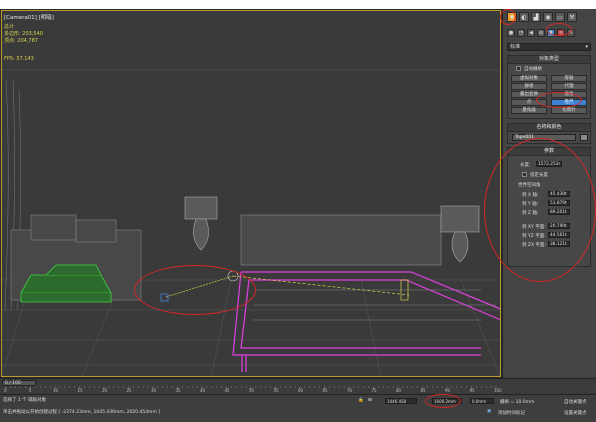 The image size is (596, 422). Describe the element at coordinates (559, 212) in the screenshot. I see `to-z-axis-value: 89.201t` at that location.